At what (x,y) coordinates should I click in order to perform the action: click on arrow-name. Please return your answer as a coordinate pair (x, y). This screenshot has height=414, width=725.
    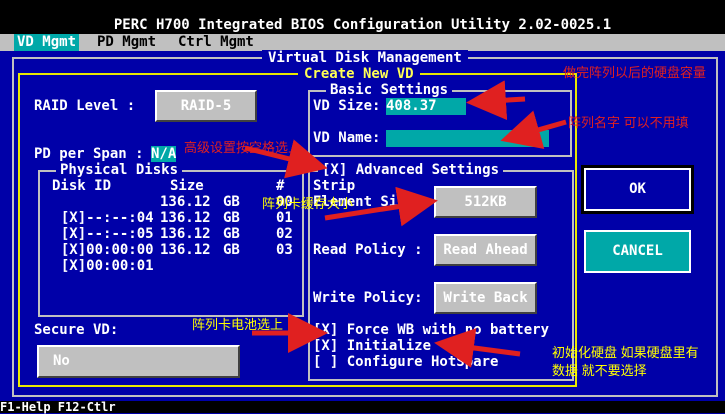
    Looking at the image, I should click on (533, 129).